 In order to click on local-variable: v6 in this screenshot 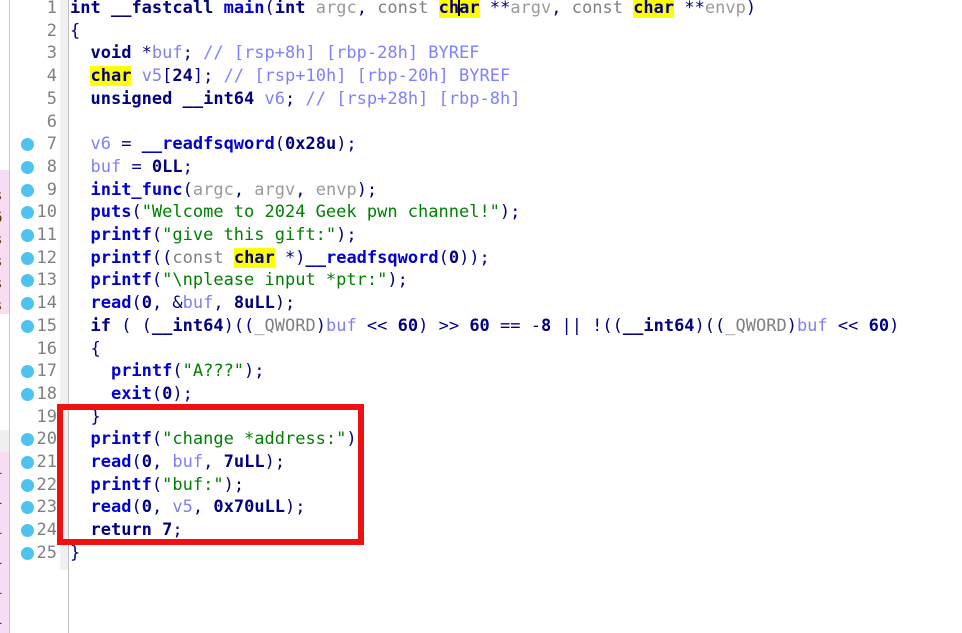, I will do `click(275, 98)`.